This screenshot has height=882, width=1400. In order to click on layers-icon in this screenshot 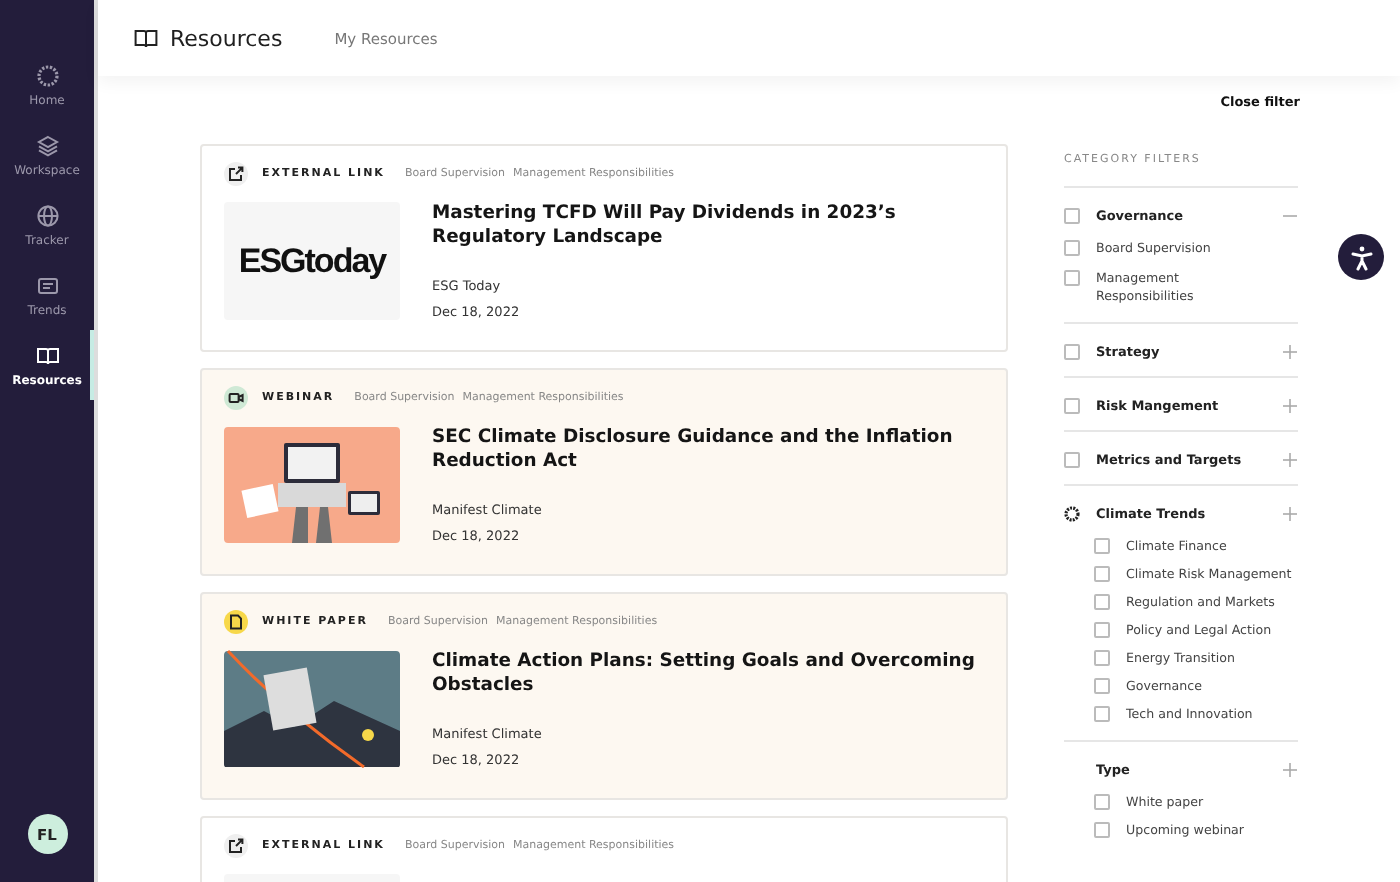, I will do `click(47, 145)`.